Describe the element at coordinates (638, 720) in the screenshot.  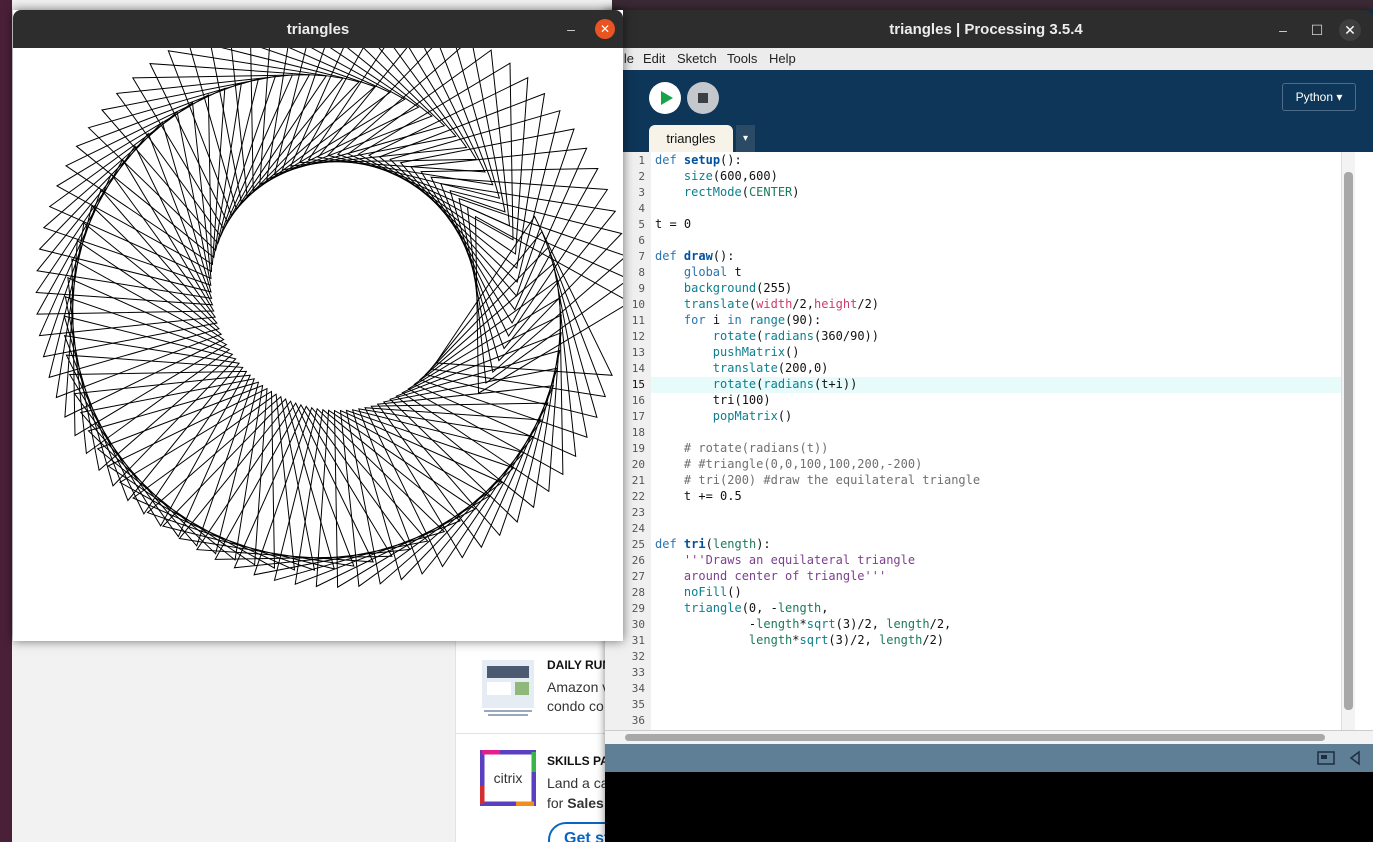
I see `line-number: 36` at that location.